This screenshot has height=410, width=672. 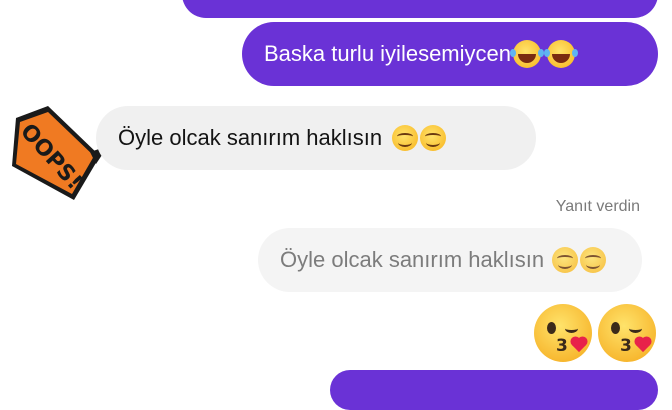 What do you see at coordinates (57, 152) in the screenshot?
I see `oops-sticker-icon: OOPS!` at bounding box center [57, 152].